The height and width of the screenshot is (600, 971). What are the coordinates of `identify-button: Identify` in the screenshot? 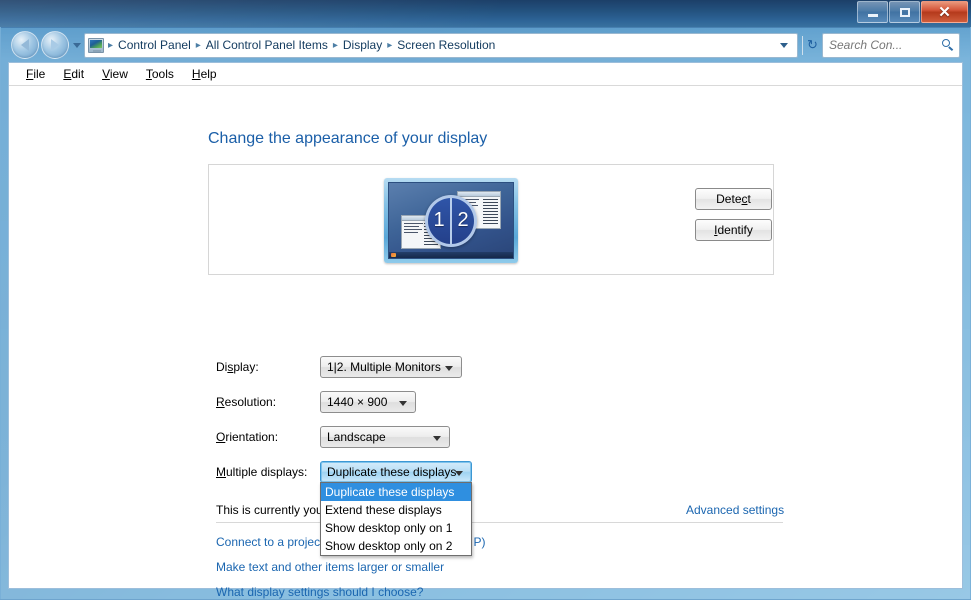 It's located at (733, 230).